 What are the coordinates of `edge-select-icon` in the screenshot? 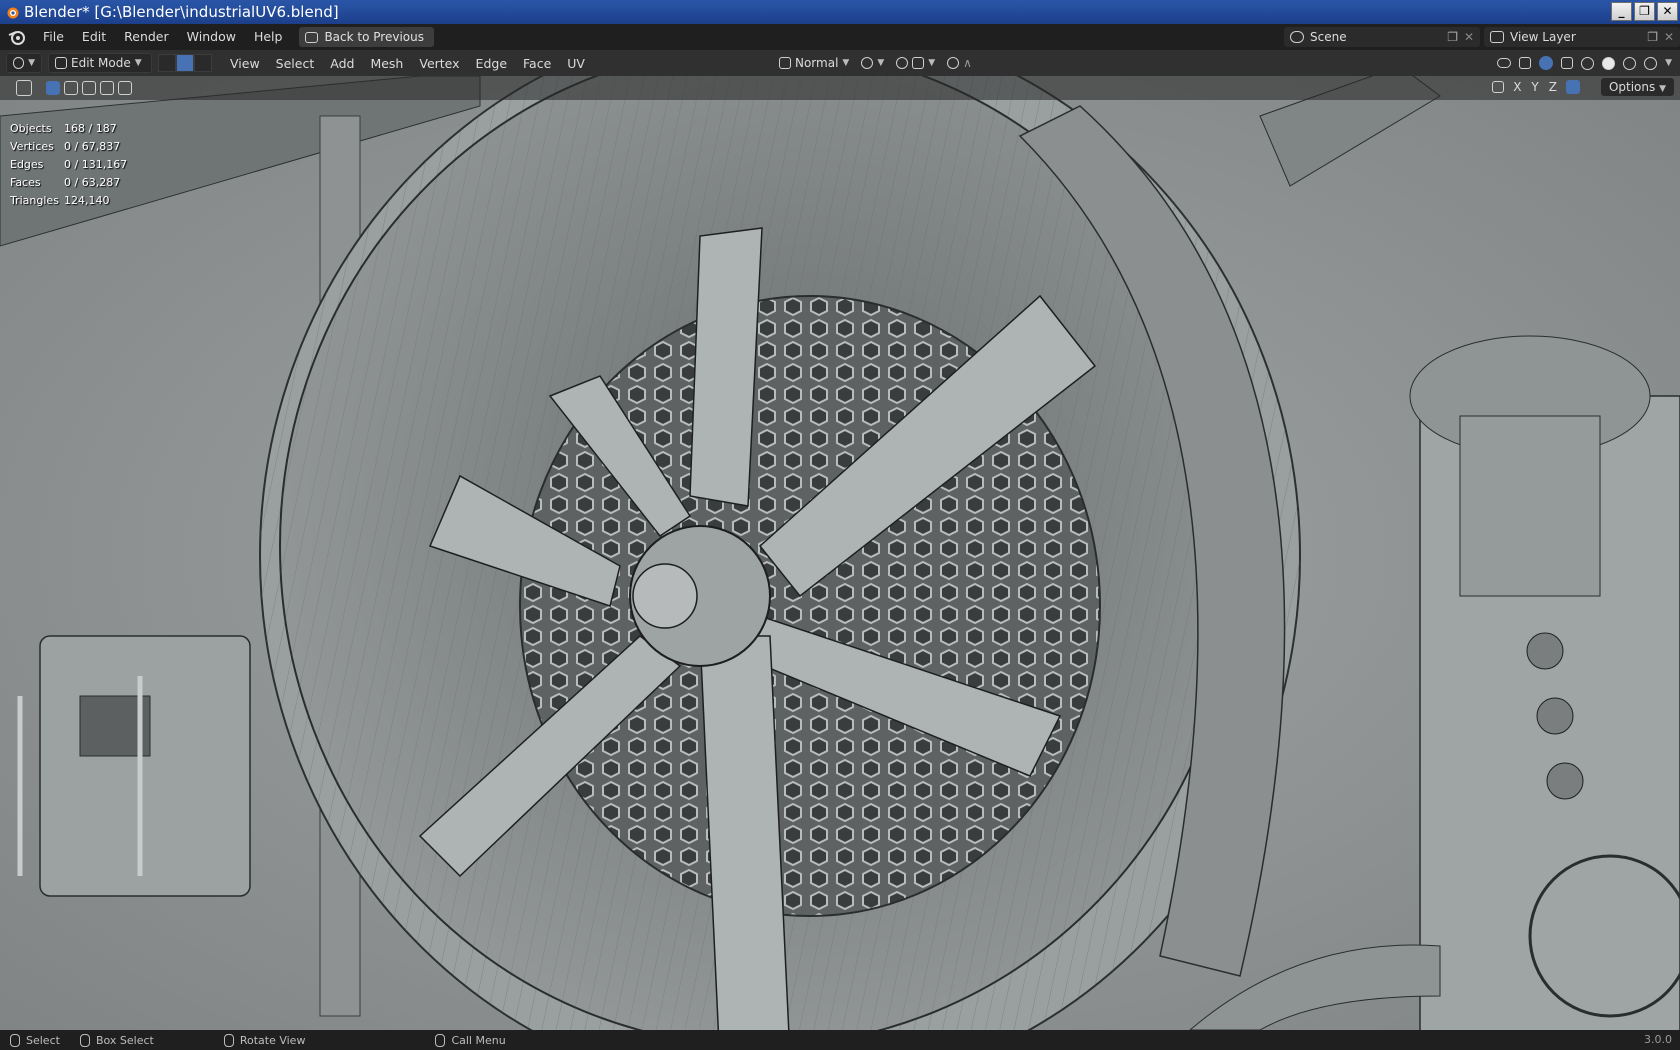 It's located at (185, 63).